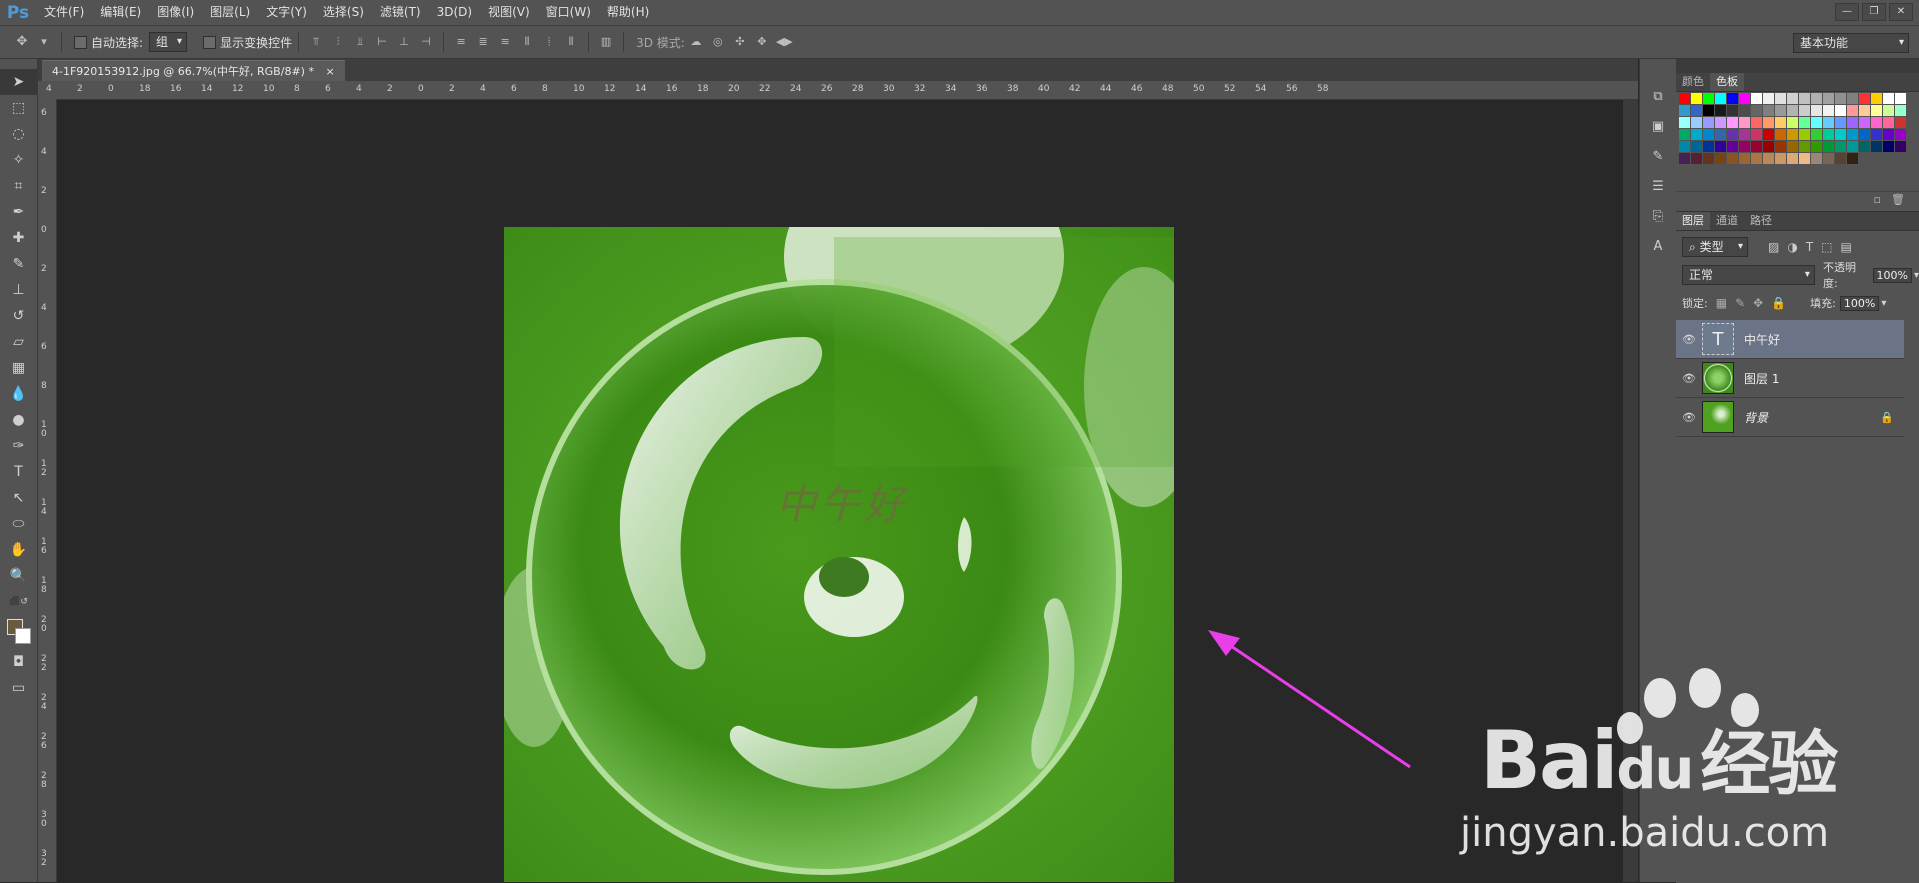 The image size is (1919, 883). I want to click on lock-all-icon: 🔒, so click(1778, 303).